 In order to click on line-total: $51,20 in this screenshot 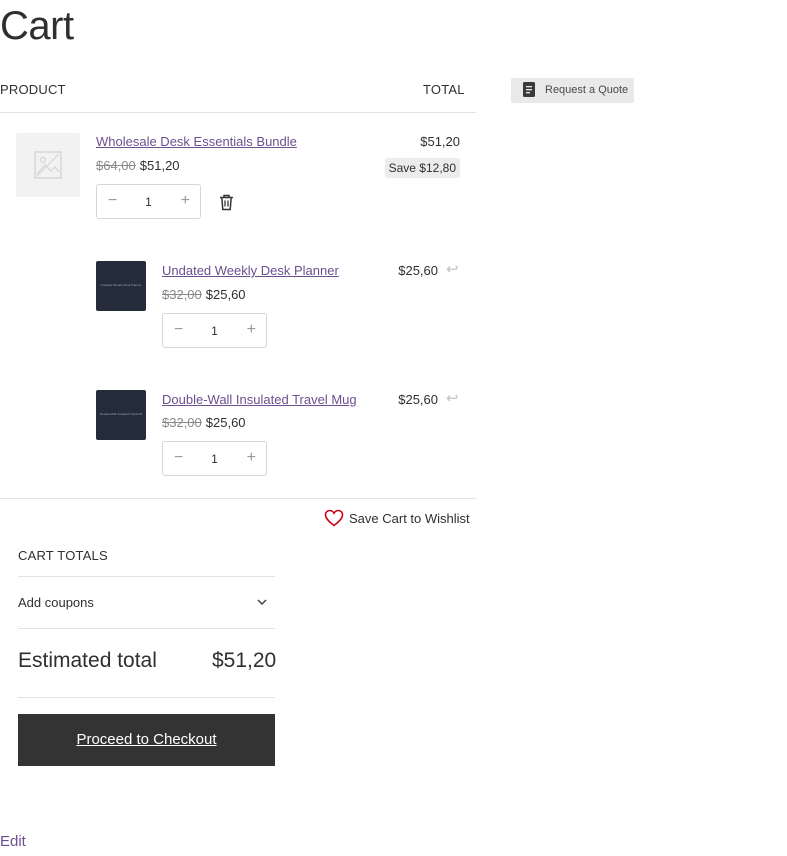, I will do `click(440, 141)`.